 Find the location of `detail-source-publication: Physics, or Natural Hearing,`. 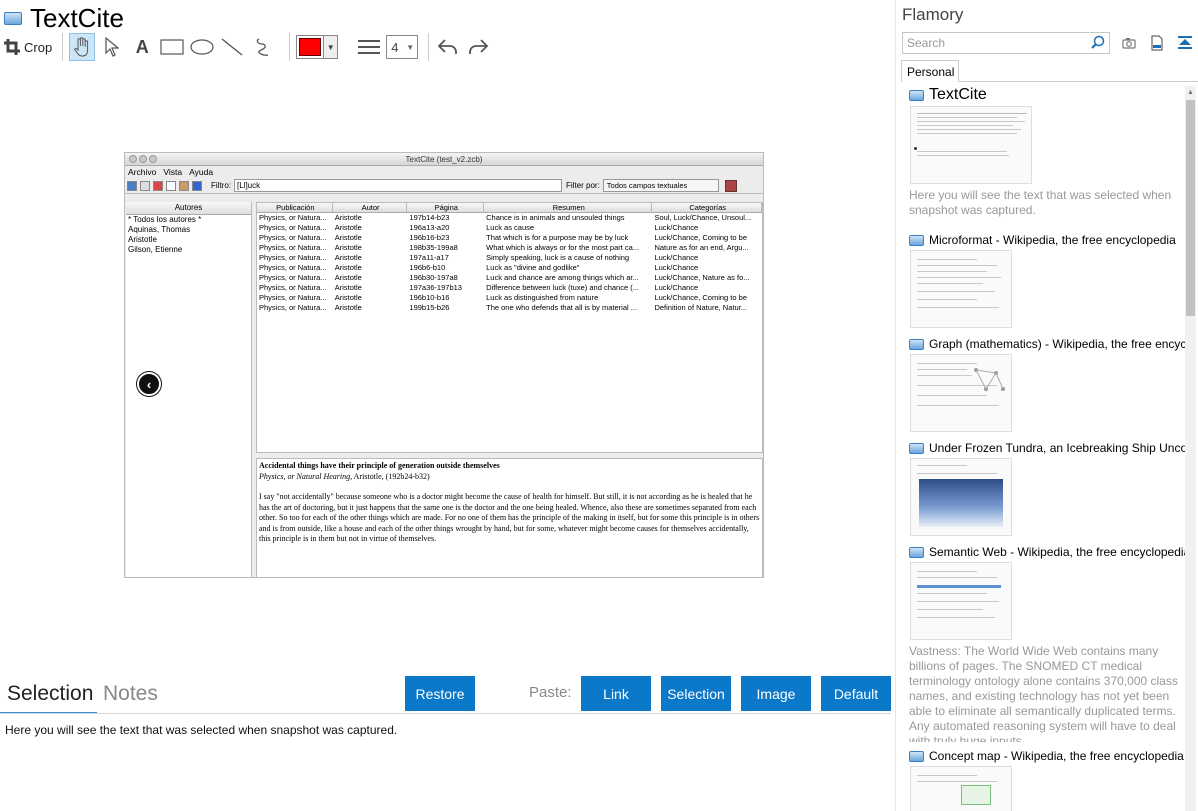

detail-source-publication: Physics, or Natural Hearing, is located at coordinates (306, 476).